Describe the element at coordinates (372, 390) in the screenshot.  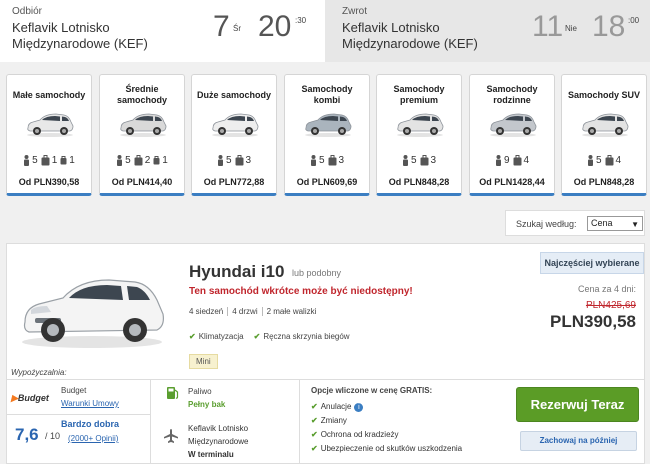
I see `included-title: Opcje wliczone w cenę GRATIS:` at that location.